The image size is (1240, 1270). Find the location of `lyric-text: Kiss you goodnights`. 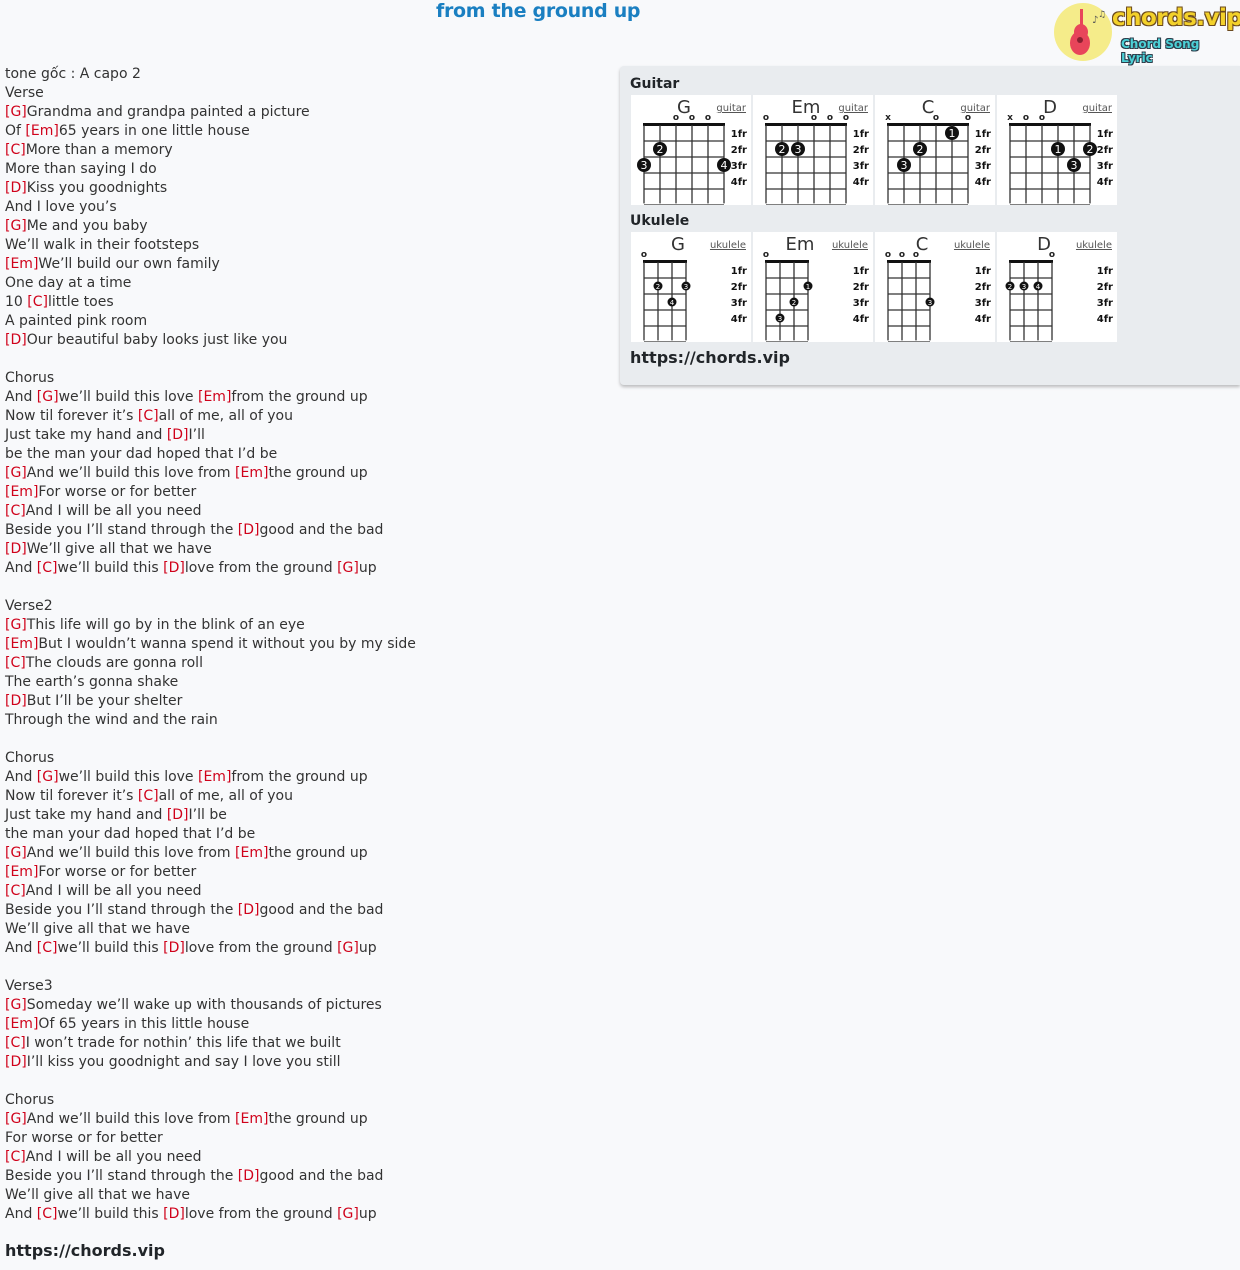

lyric-text: Kiss you goodnights is located at coordinates (97, 188).